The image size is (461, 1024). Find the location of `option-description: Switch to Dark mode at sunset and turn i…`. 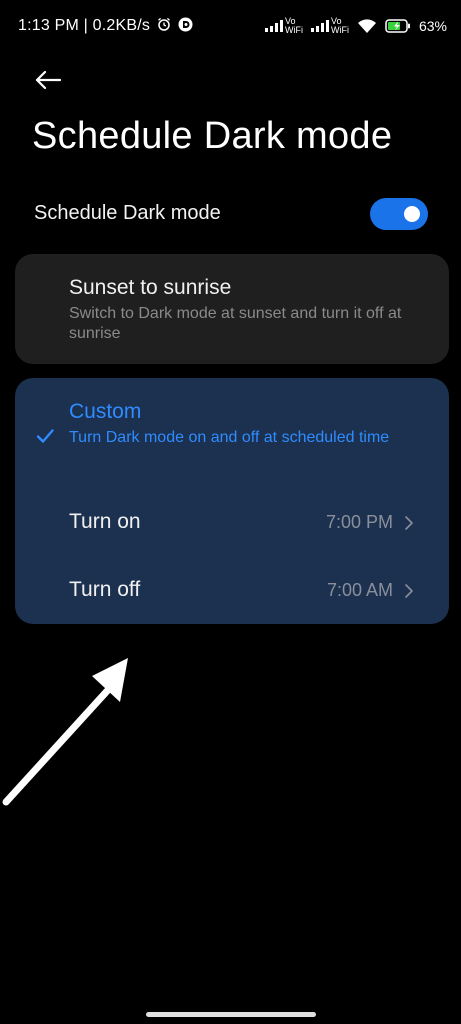

option-description: Switch to Dark mode at sunset and turn i… is located at coordinates (235, 323).